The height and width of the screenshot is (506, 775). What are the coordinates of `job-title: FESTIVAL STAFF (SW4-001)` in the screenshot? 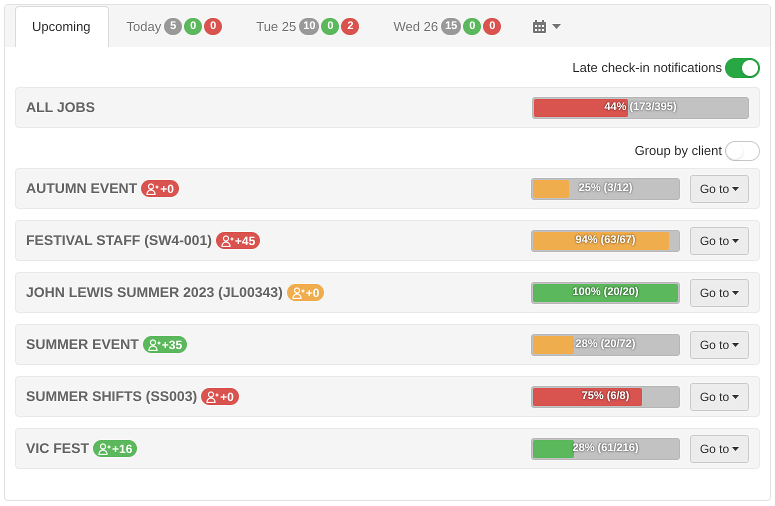 It's located at (119, 240).